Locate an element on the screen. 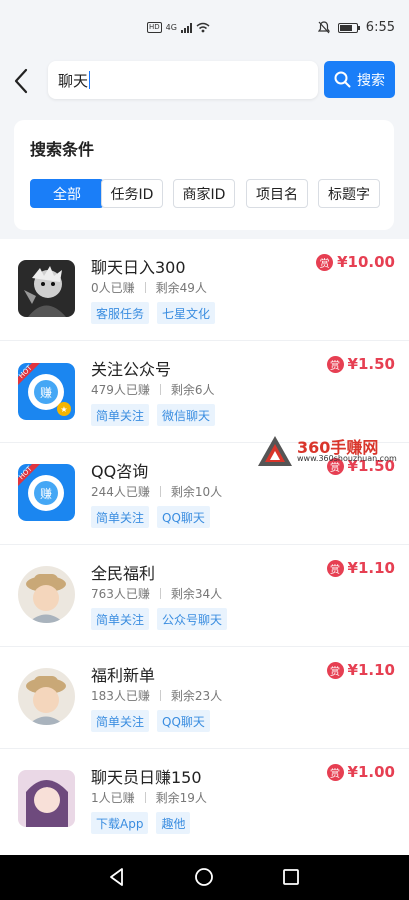  reward-value: ¥1.00 is located at coordinates (371, 772).